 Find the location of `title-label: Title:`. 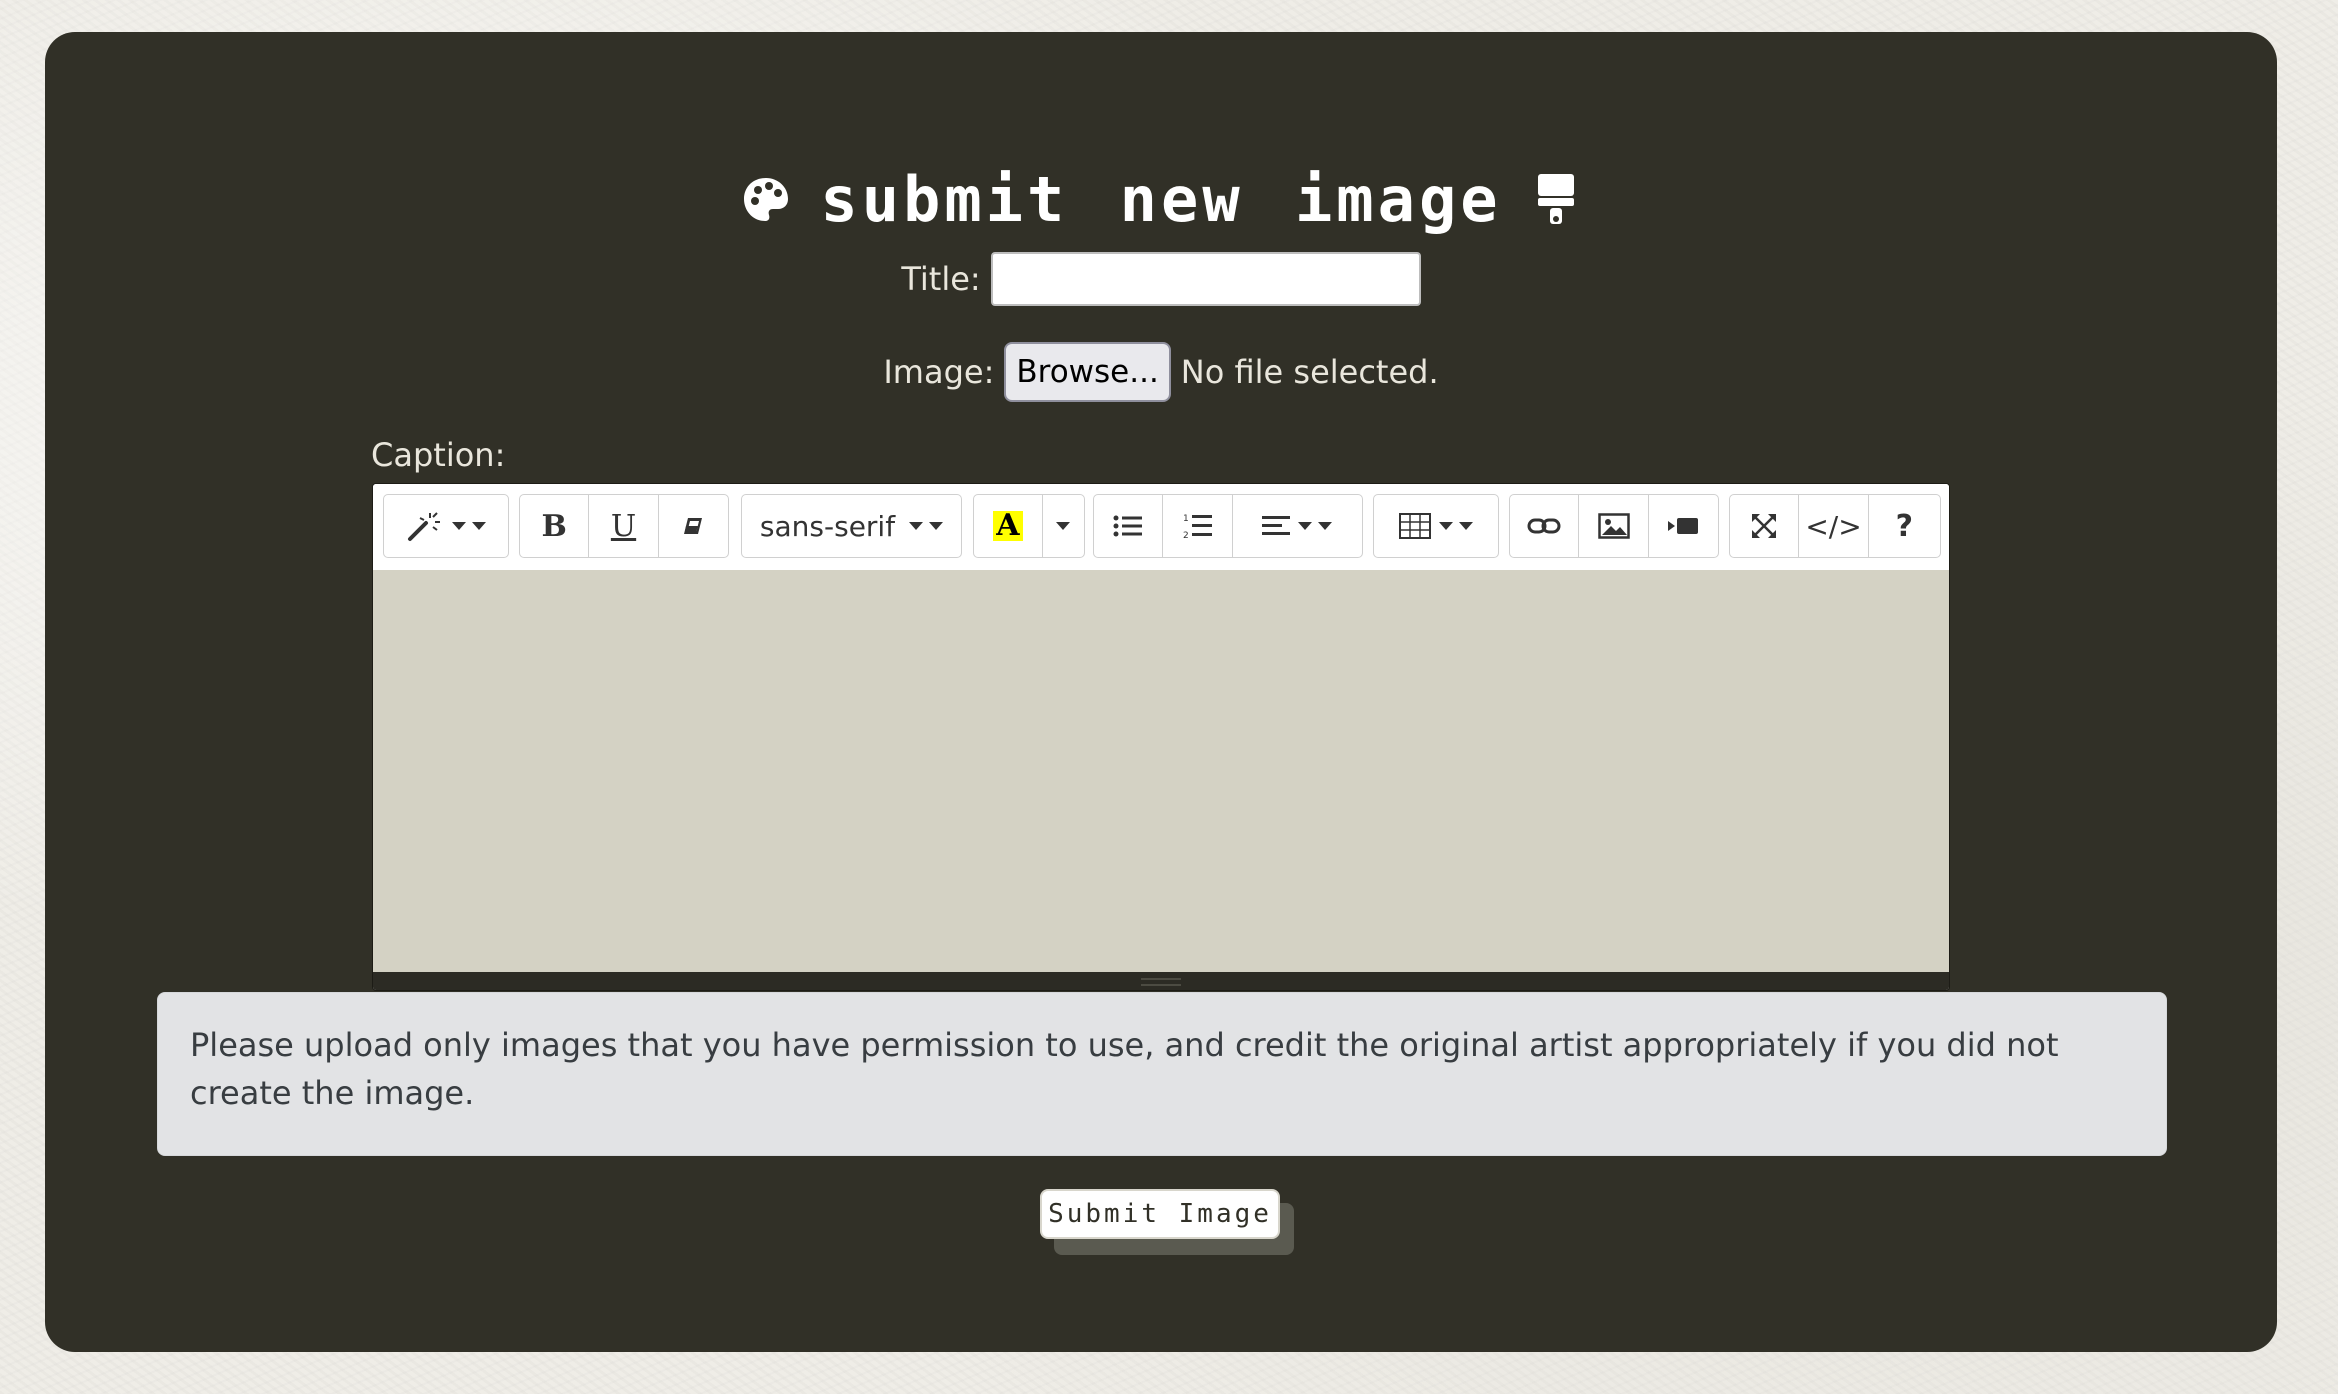

title-label: Title: is located at coordinates (941, 279).